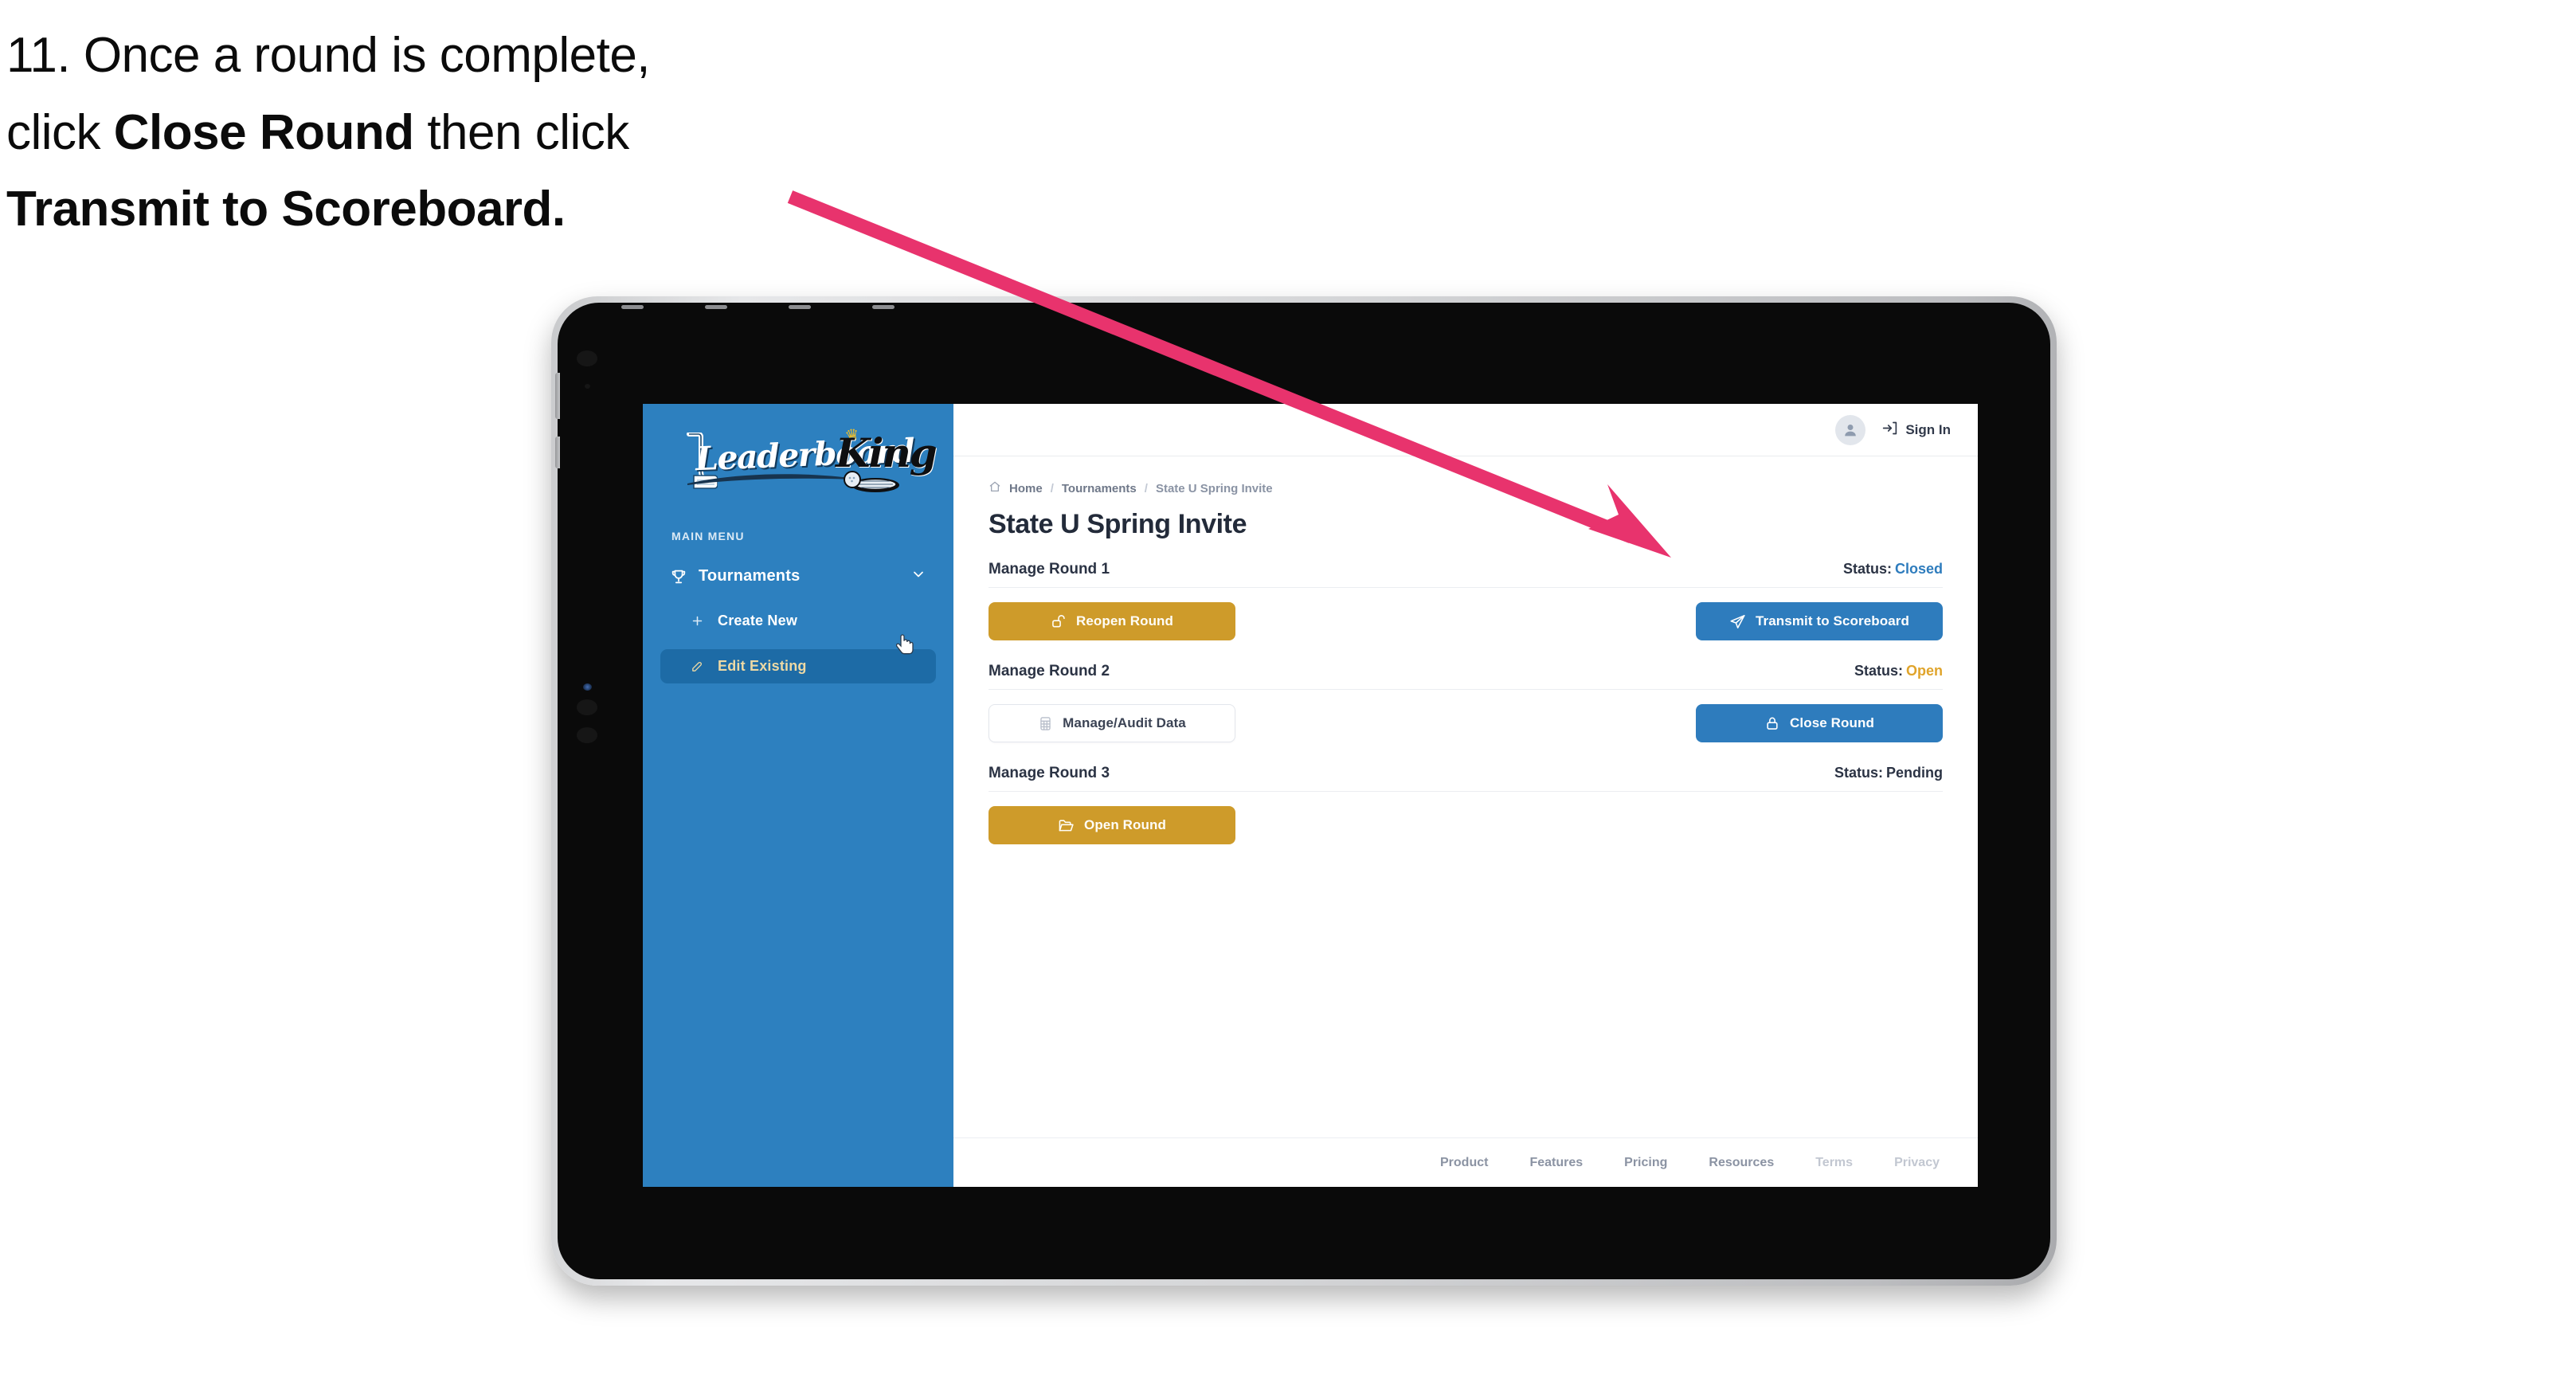 This screenshot has height=1386, width=2576. What do you see at coordinates (1893, 569) in the screenshot?
I see `status-badge: Status: Closed` at bounding box center [1893, 569].